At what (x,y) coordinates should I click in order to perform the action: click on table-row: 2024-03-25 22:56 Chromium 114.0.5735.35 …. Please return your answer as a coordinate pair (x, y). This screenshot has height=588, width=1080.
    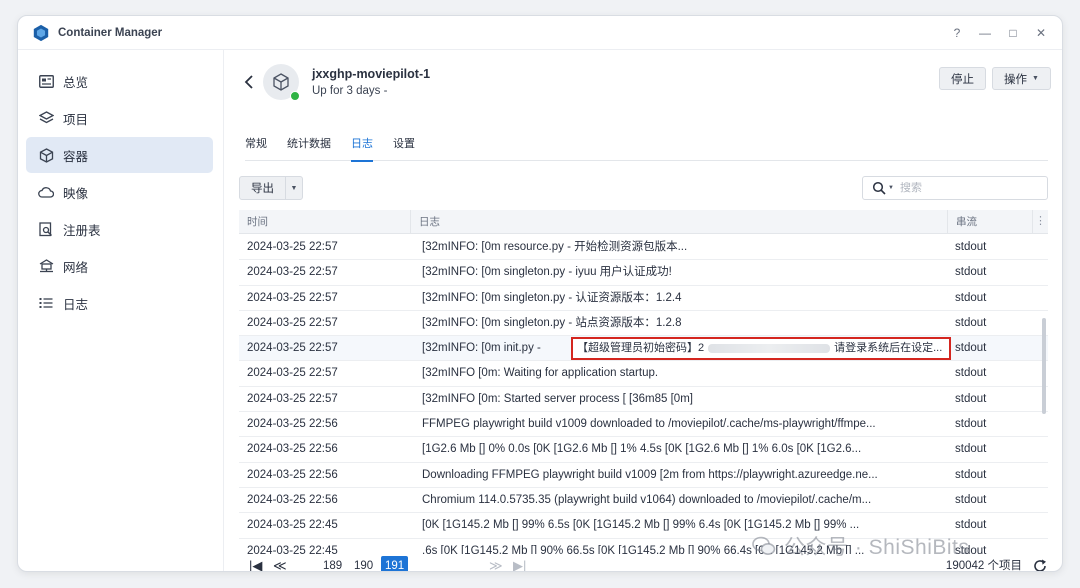
    Looking at the image, I should click on (643, 501).